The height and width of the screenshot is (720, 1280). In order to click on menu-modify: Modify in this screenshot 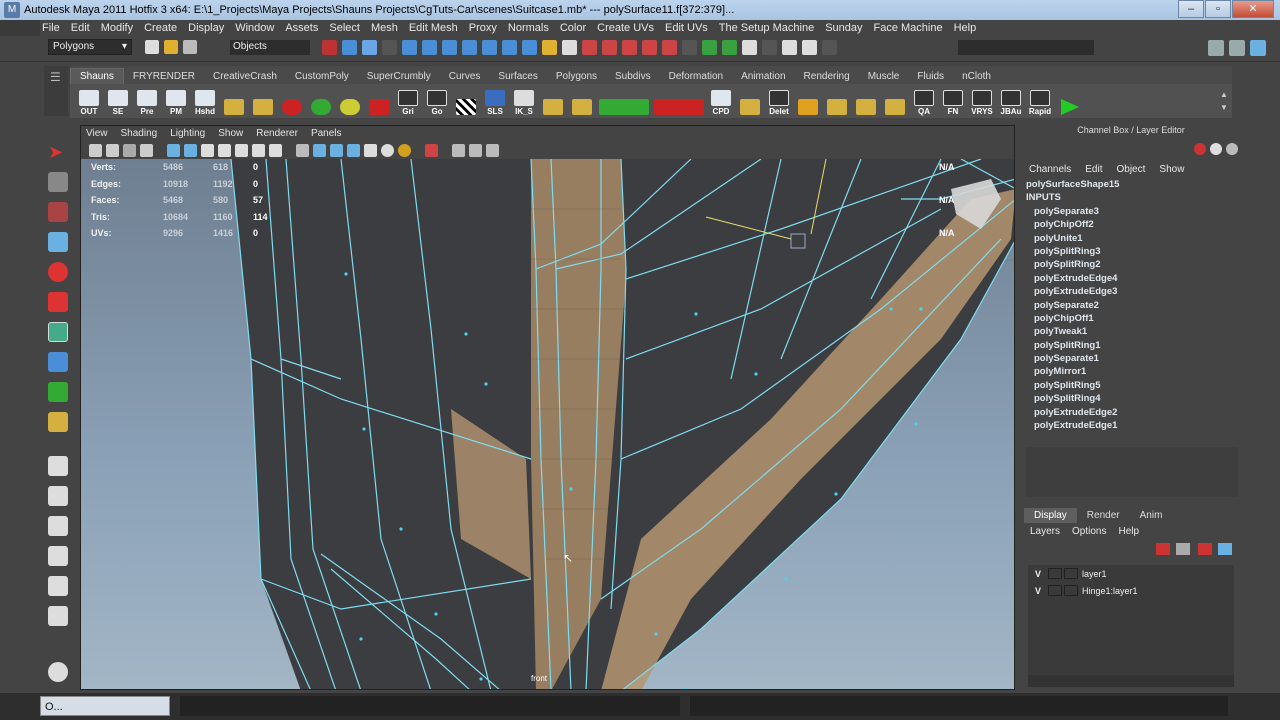, I will do `click(117, 28)`.